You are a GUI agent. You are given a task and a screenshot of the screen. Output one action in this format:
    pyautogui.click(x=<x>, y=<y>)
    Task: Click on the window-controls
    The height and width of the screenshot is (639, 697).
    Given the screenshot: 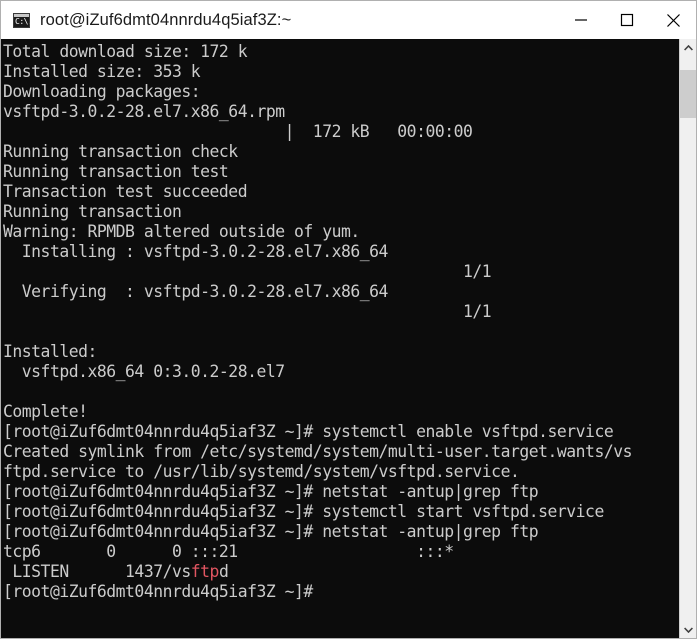 What is the action you would take?
    pyautogui.click(x=627, y=20)
    